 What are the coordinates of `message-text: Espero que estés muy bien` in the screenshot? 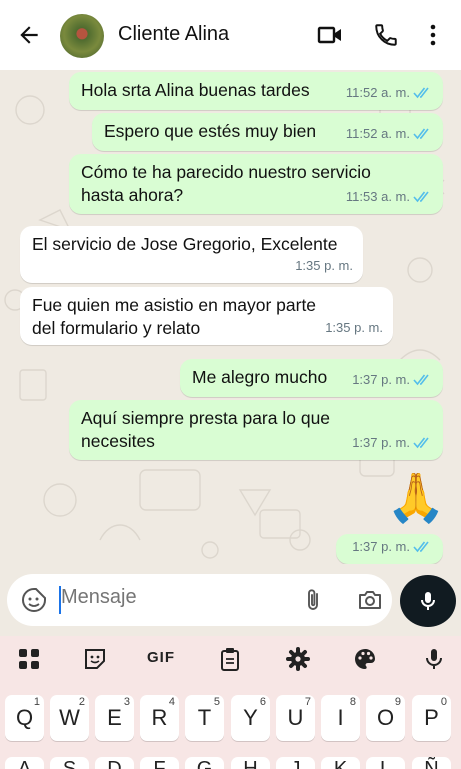 It's located at (210, 131).